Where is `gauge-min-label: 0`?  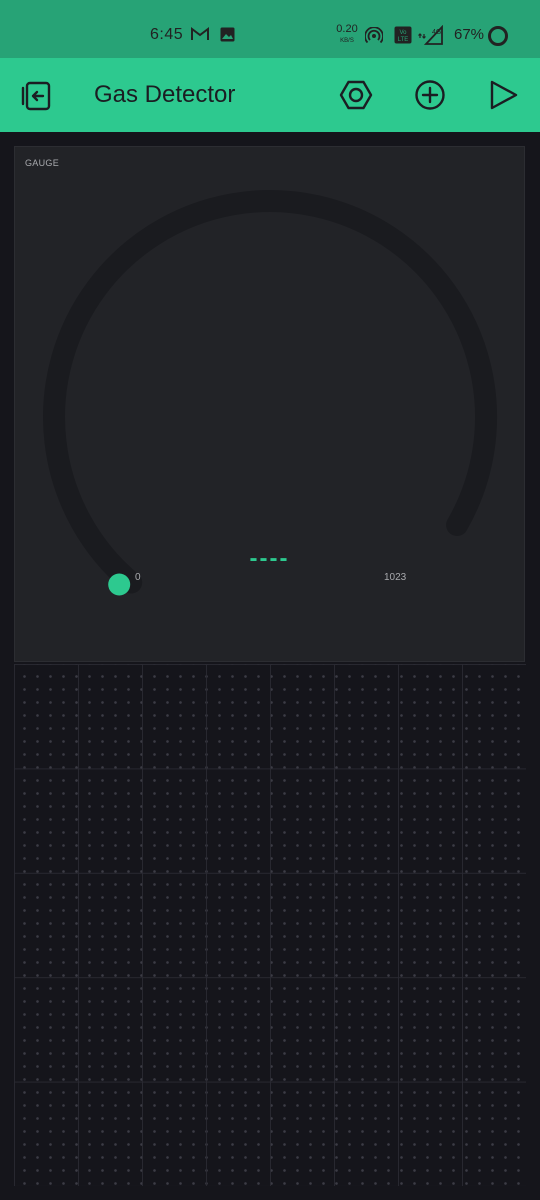 gauge-min-label: 0 is located at coordinates (138, 577).